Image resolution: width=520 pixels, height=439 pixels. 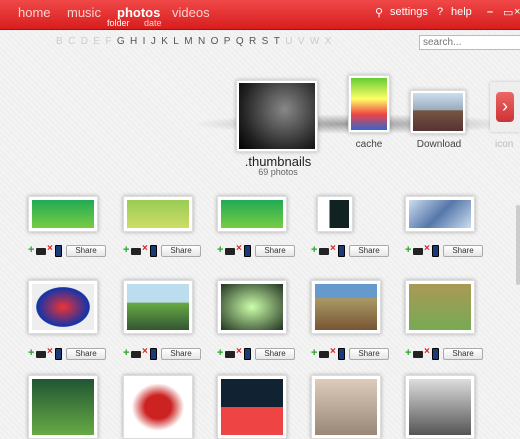 I want to click on alphabet-letter-e: E, so click(x=96, y=41).